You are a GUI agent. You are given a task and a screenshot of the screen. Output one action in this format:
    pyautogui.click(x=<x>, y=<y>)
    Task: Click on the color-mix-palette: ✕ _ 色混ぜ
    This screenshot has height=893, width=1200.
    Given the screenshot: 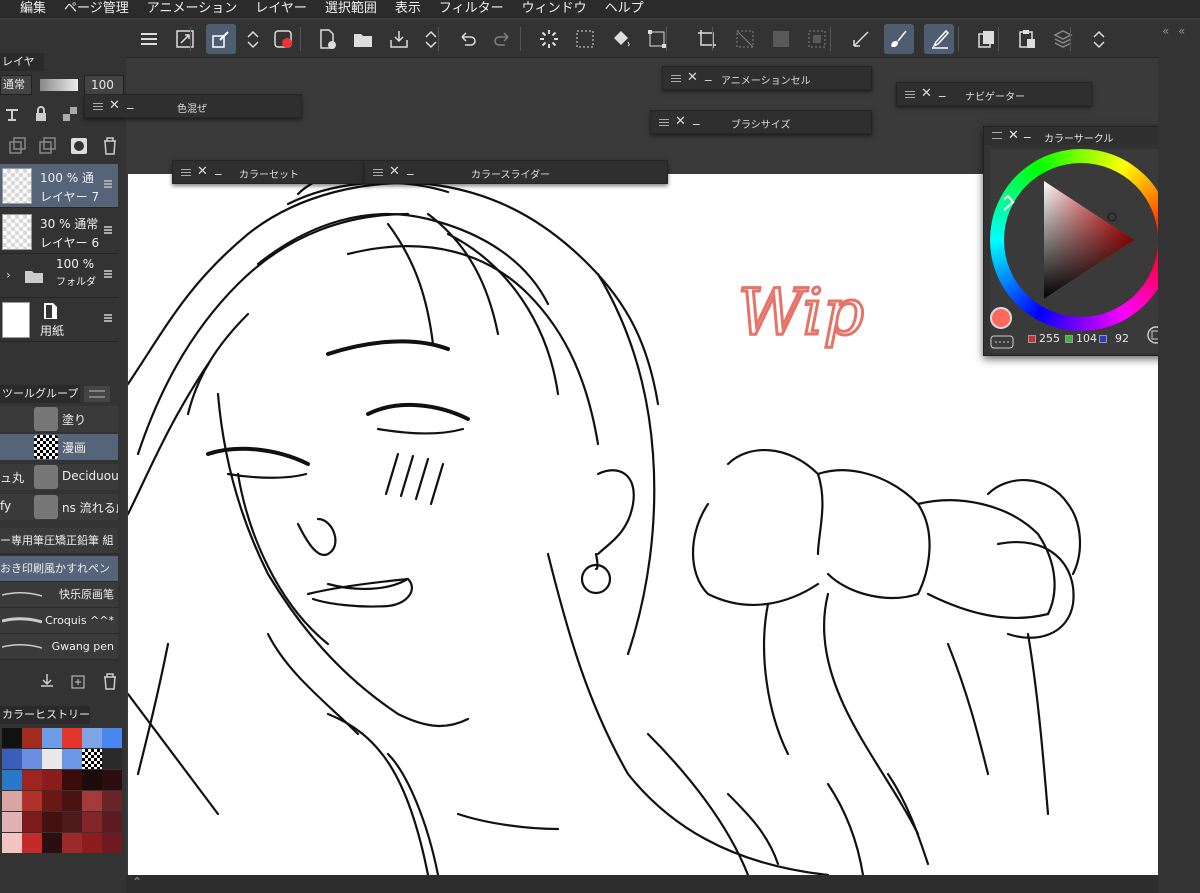 What is the action you would take?
    pyautogui.click(x=193, y=106)
    